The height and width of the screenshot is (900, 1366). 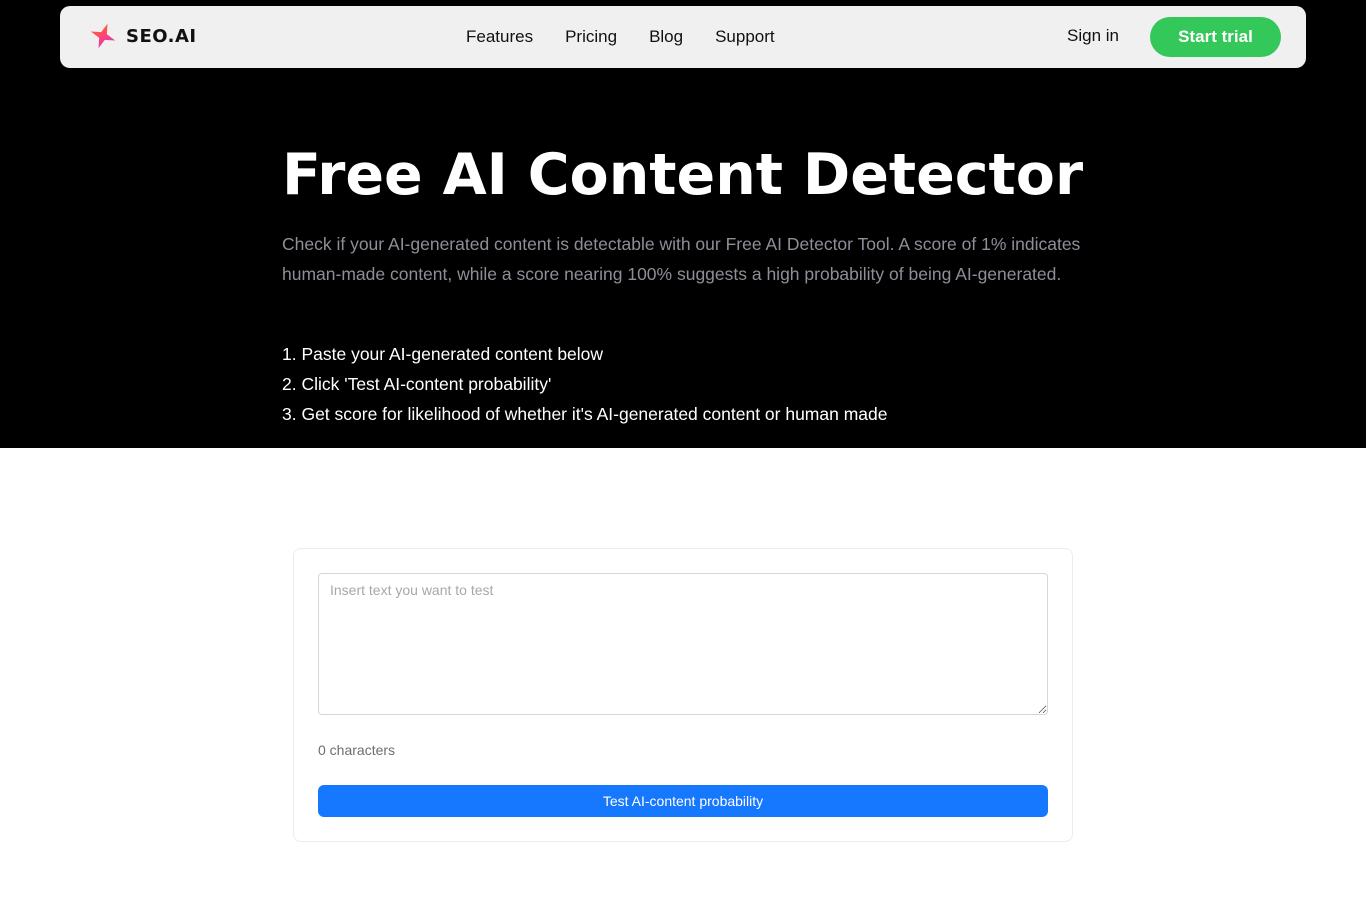 I want to click on brand-name: SEO.AI, so click(x=161, y=36).